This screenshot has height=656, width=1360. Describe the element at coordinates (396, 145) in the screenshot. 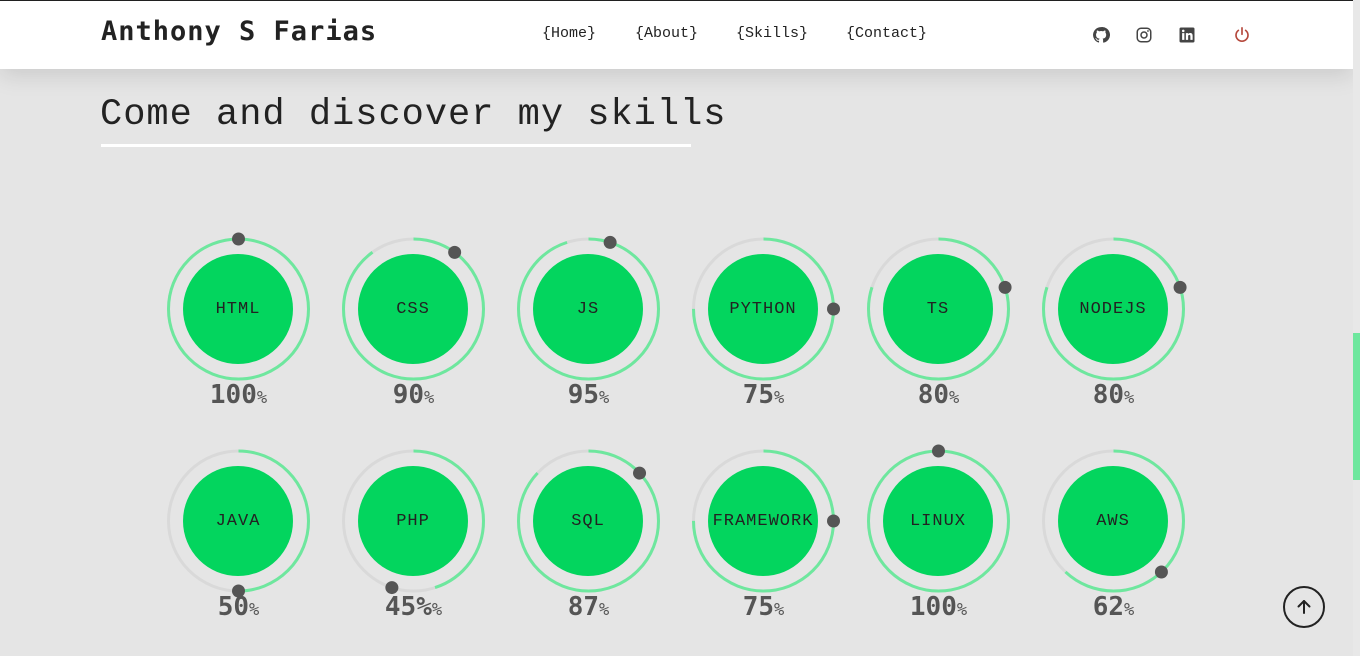

I see `title-underline` at that location.